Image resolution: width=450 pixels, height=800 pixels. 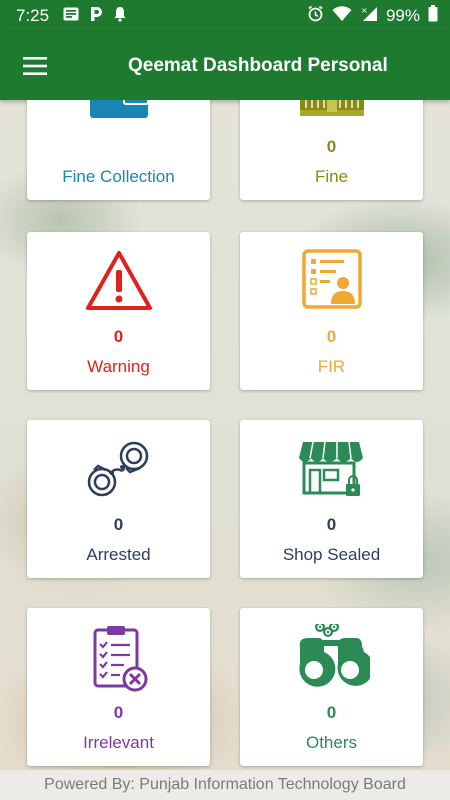 I want to click on wallet-icon, so click(x=118, y=113).